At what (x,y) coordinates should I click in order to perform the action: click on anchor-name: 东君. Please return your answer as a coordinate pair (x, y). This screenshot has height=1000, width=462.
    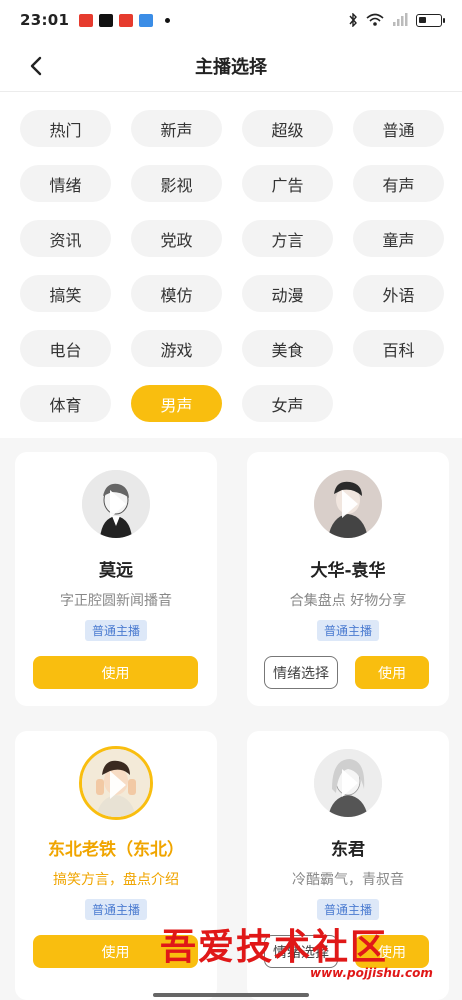
    Looking at the image, I should click on (348, 850).